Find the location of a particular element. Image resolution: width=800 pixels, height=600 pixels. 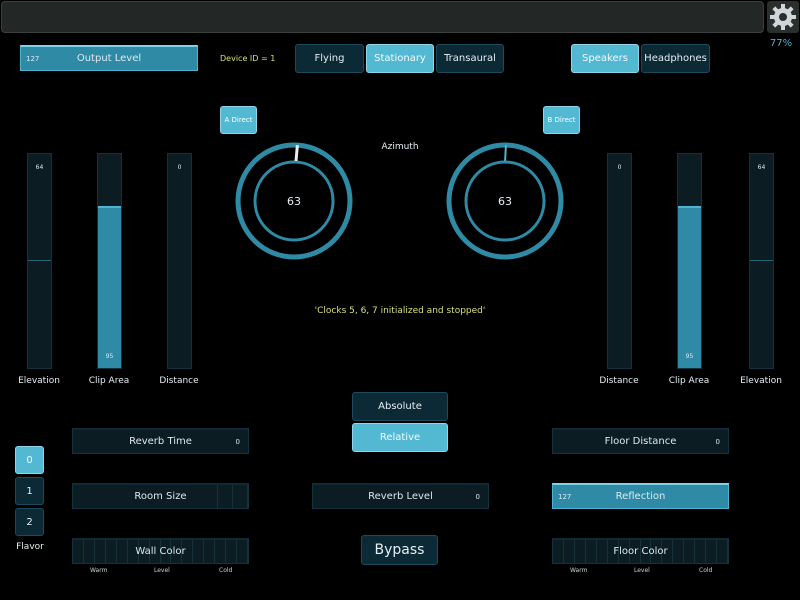

floor-distance-label: Floor Distance is located at coordinates (640, 441).